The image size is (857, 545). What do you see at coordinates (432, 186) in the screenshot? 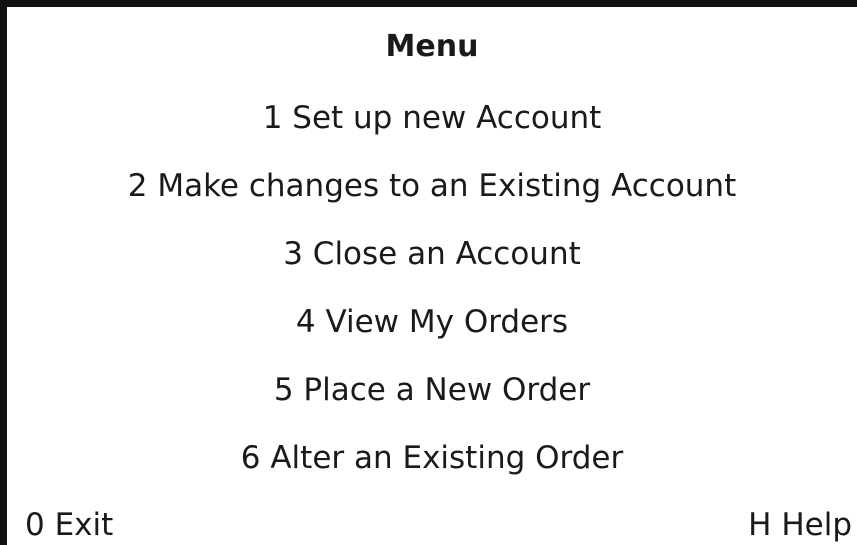
I see `menu-item-label: 2 Make changes to an Existing Account` at bounding box center [432, 186].